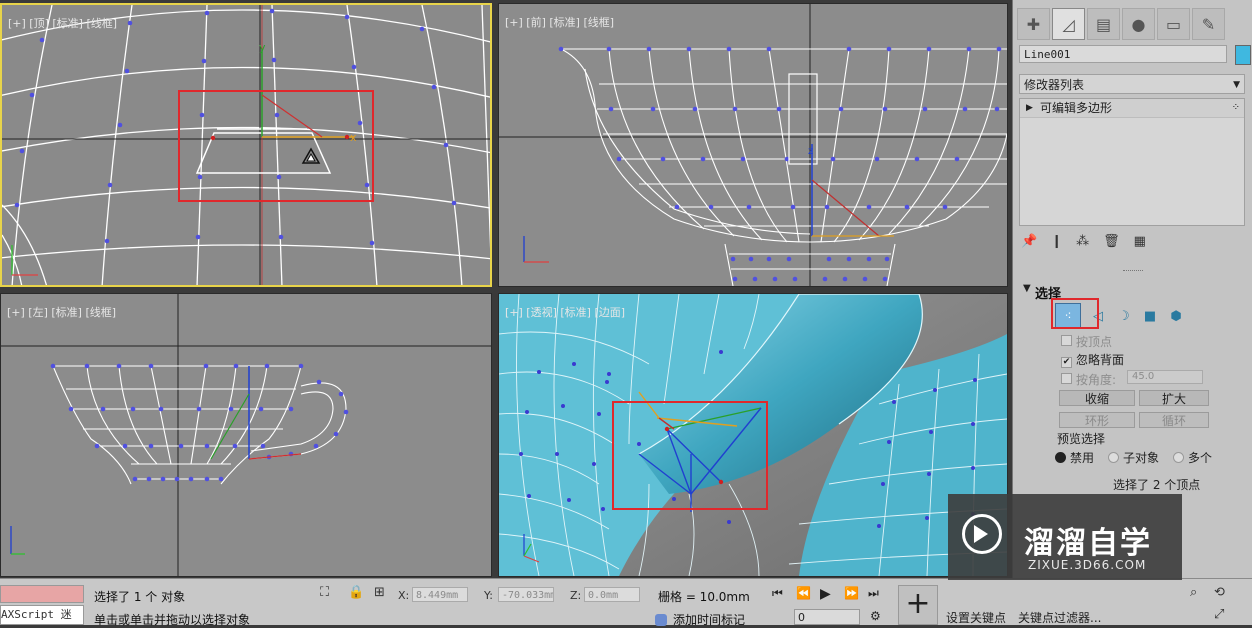 The height and width of the screenshot is (628, 1252). I want to click on stack-item-editable-poly: ▶ 可编辑多边形 ⁘, so click(1132, 108).